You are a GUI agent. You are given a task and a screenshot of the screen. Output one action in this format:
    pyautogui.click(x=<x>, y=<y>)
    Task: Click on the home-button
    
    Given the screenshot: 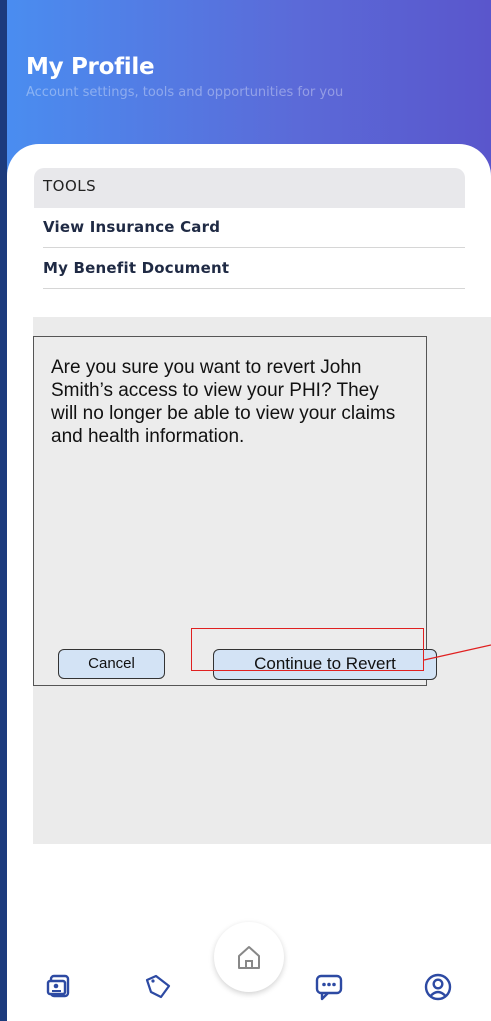 What is the action you would take?
    pyautogui.click(x=249, y=957)
    